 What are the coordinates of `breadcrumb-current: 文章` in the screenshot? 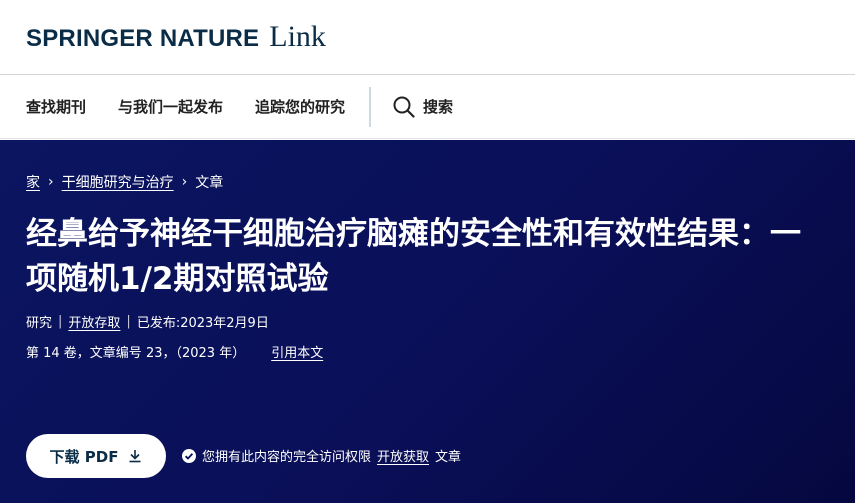 It's located at (209, 183).